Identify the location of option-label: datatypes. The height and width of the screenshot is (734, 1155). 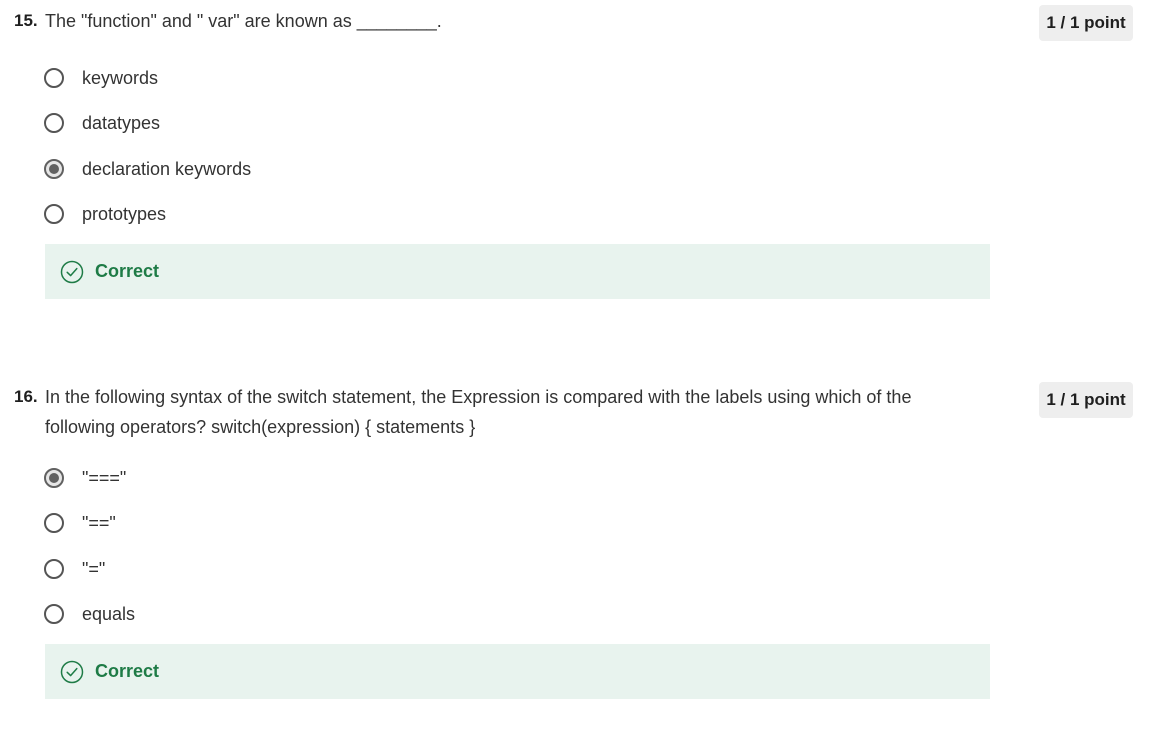
(121, 122).